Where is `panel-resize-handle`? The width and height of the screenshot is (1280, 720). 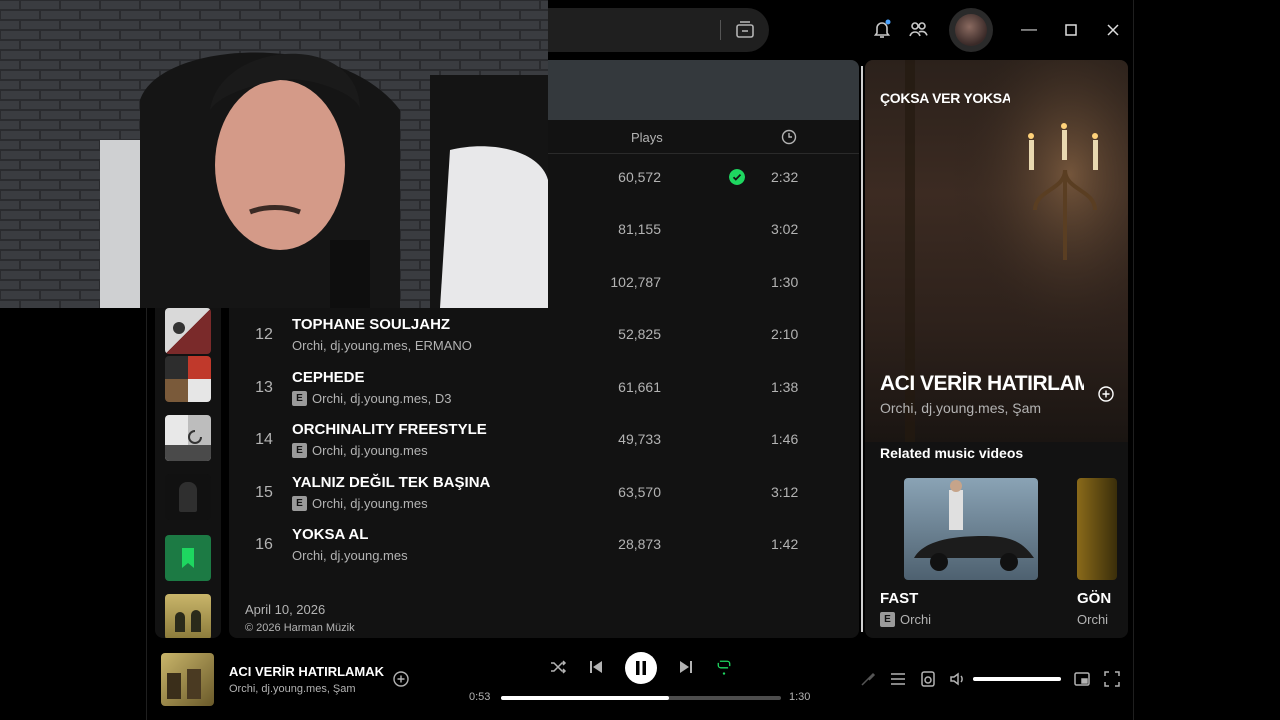
panel-resize-handle is located at coordinates (862, 349).